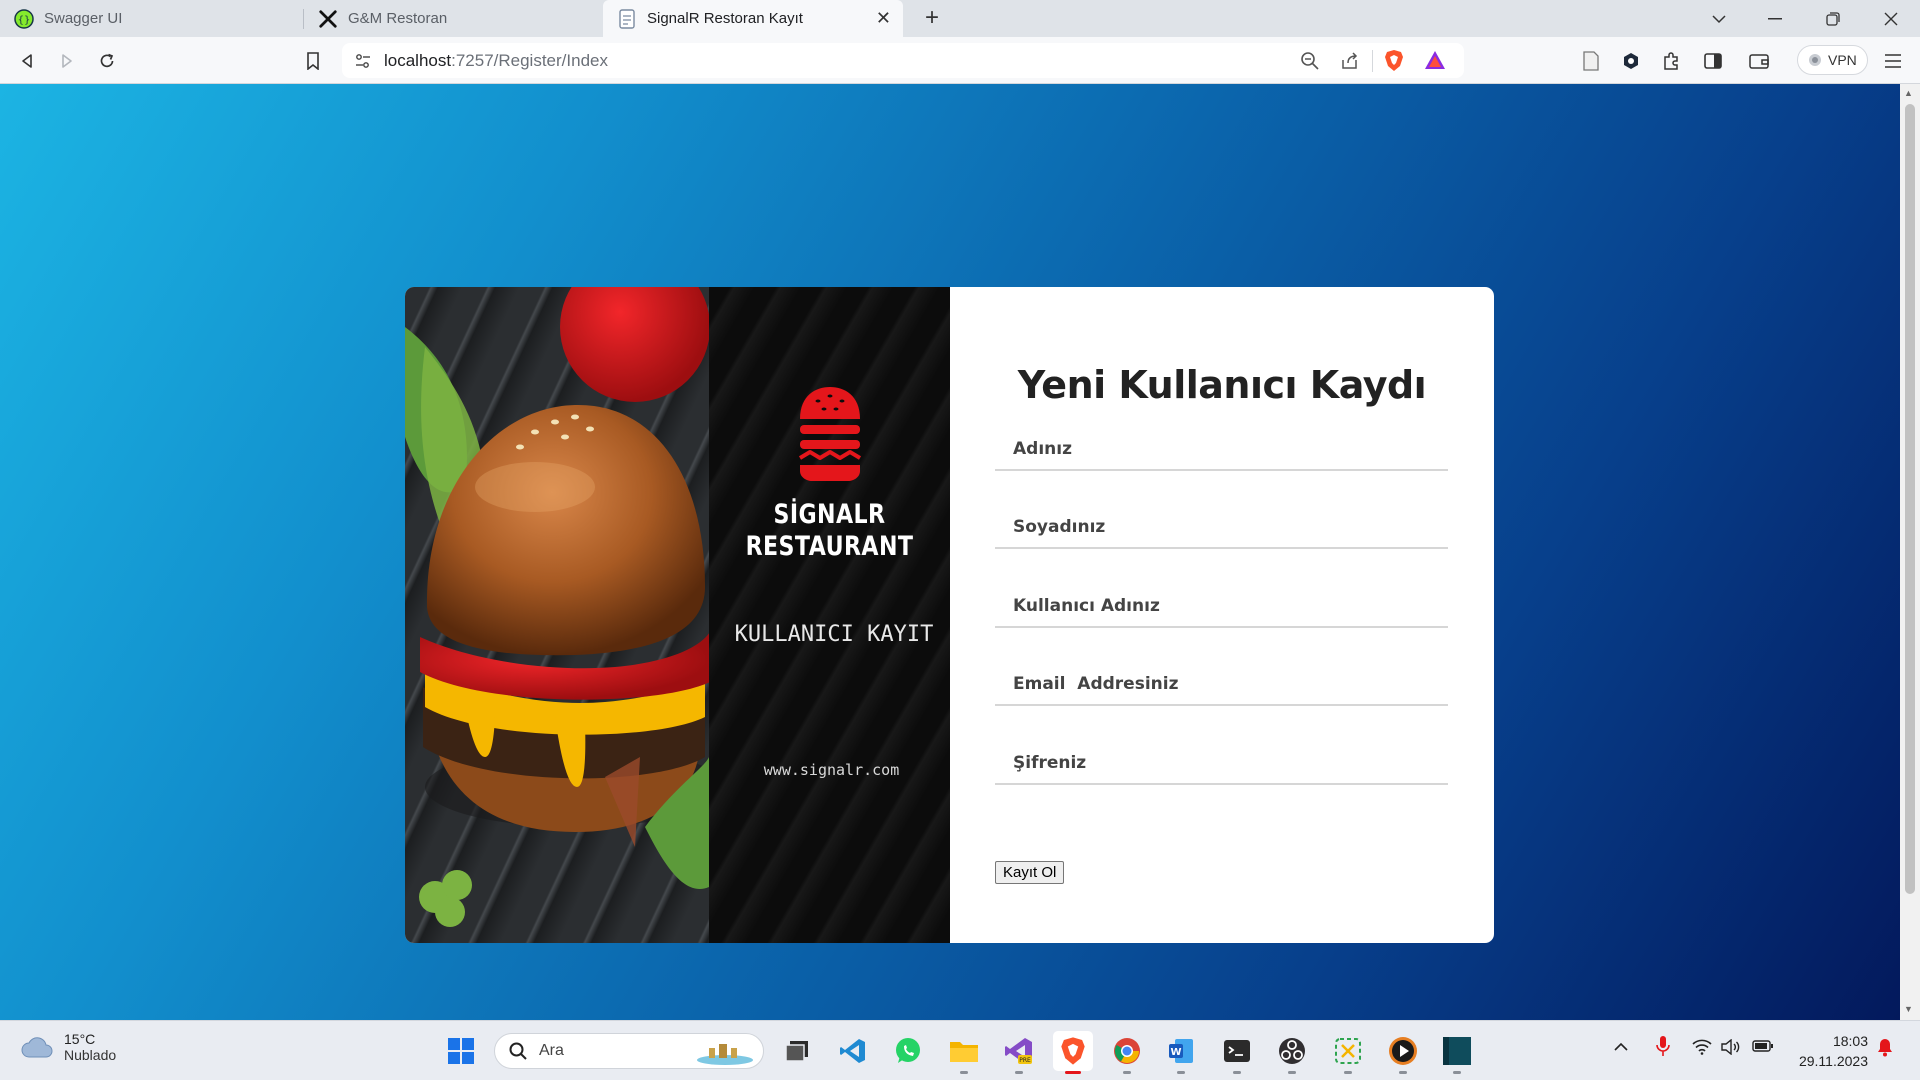 The height and width of the screenshot is (1080, 1920). I want to click on visual-studio-app: PRE, so click(1019, 1052).